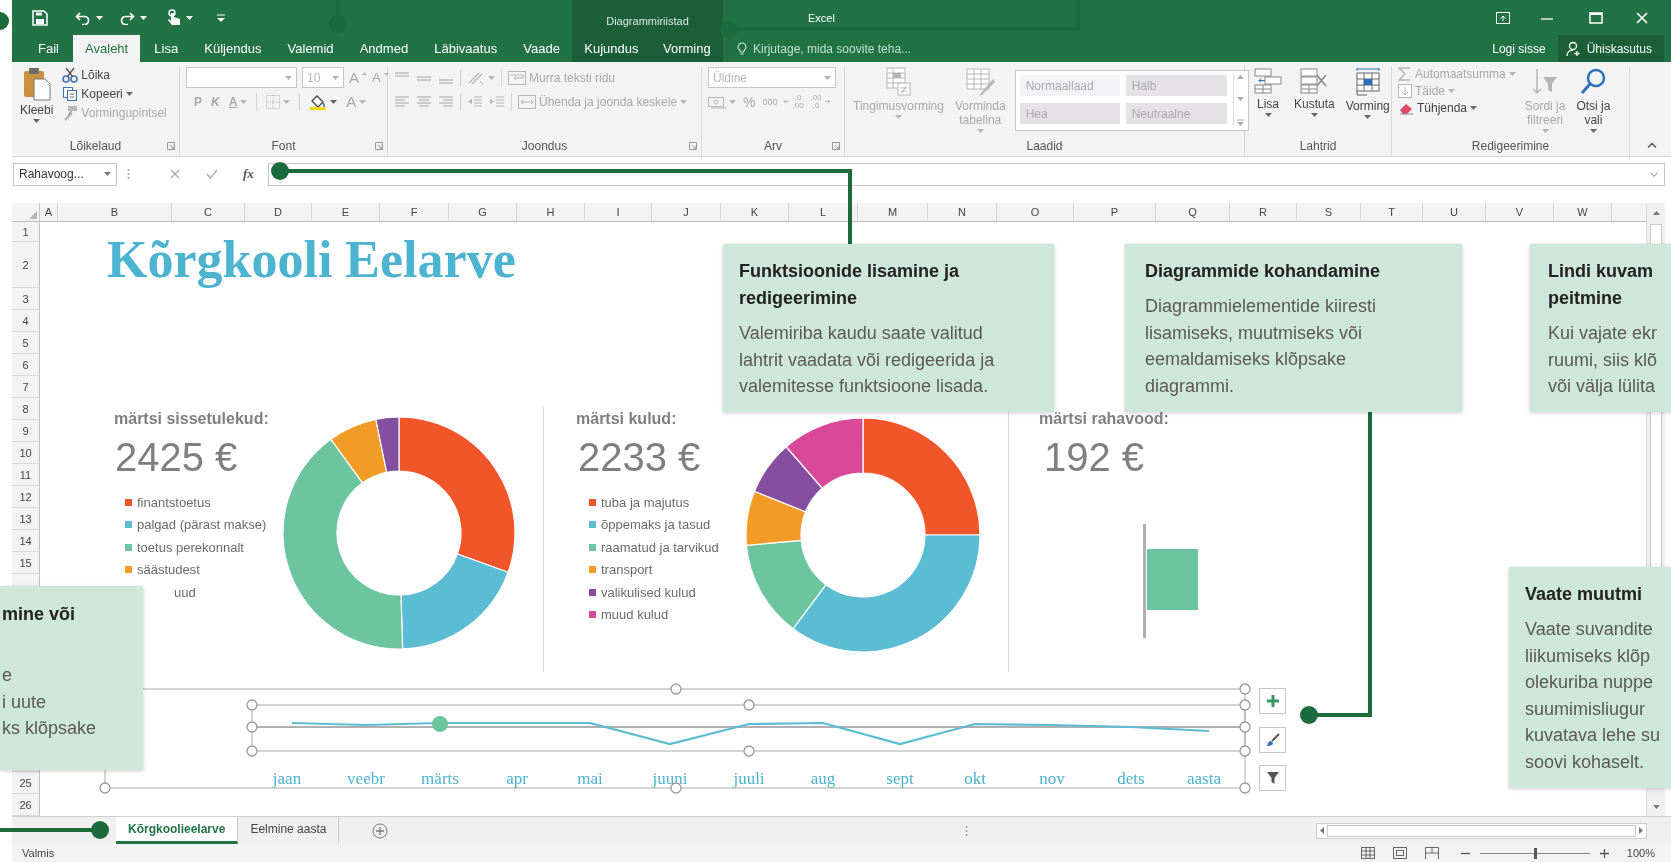 The width and height of the screenshot is (1671, 862). What do you see at coordinates (900, 779) in the screenshot?
I see `month-label: sept` at bounding box center [900, 779].